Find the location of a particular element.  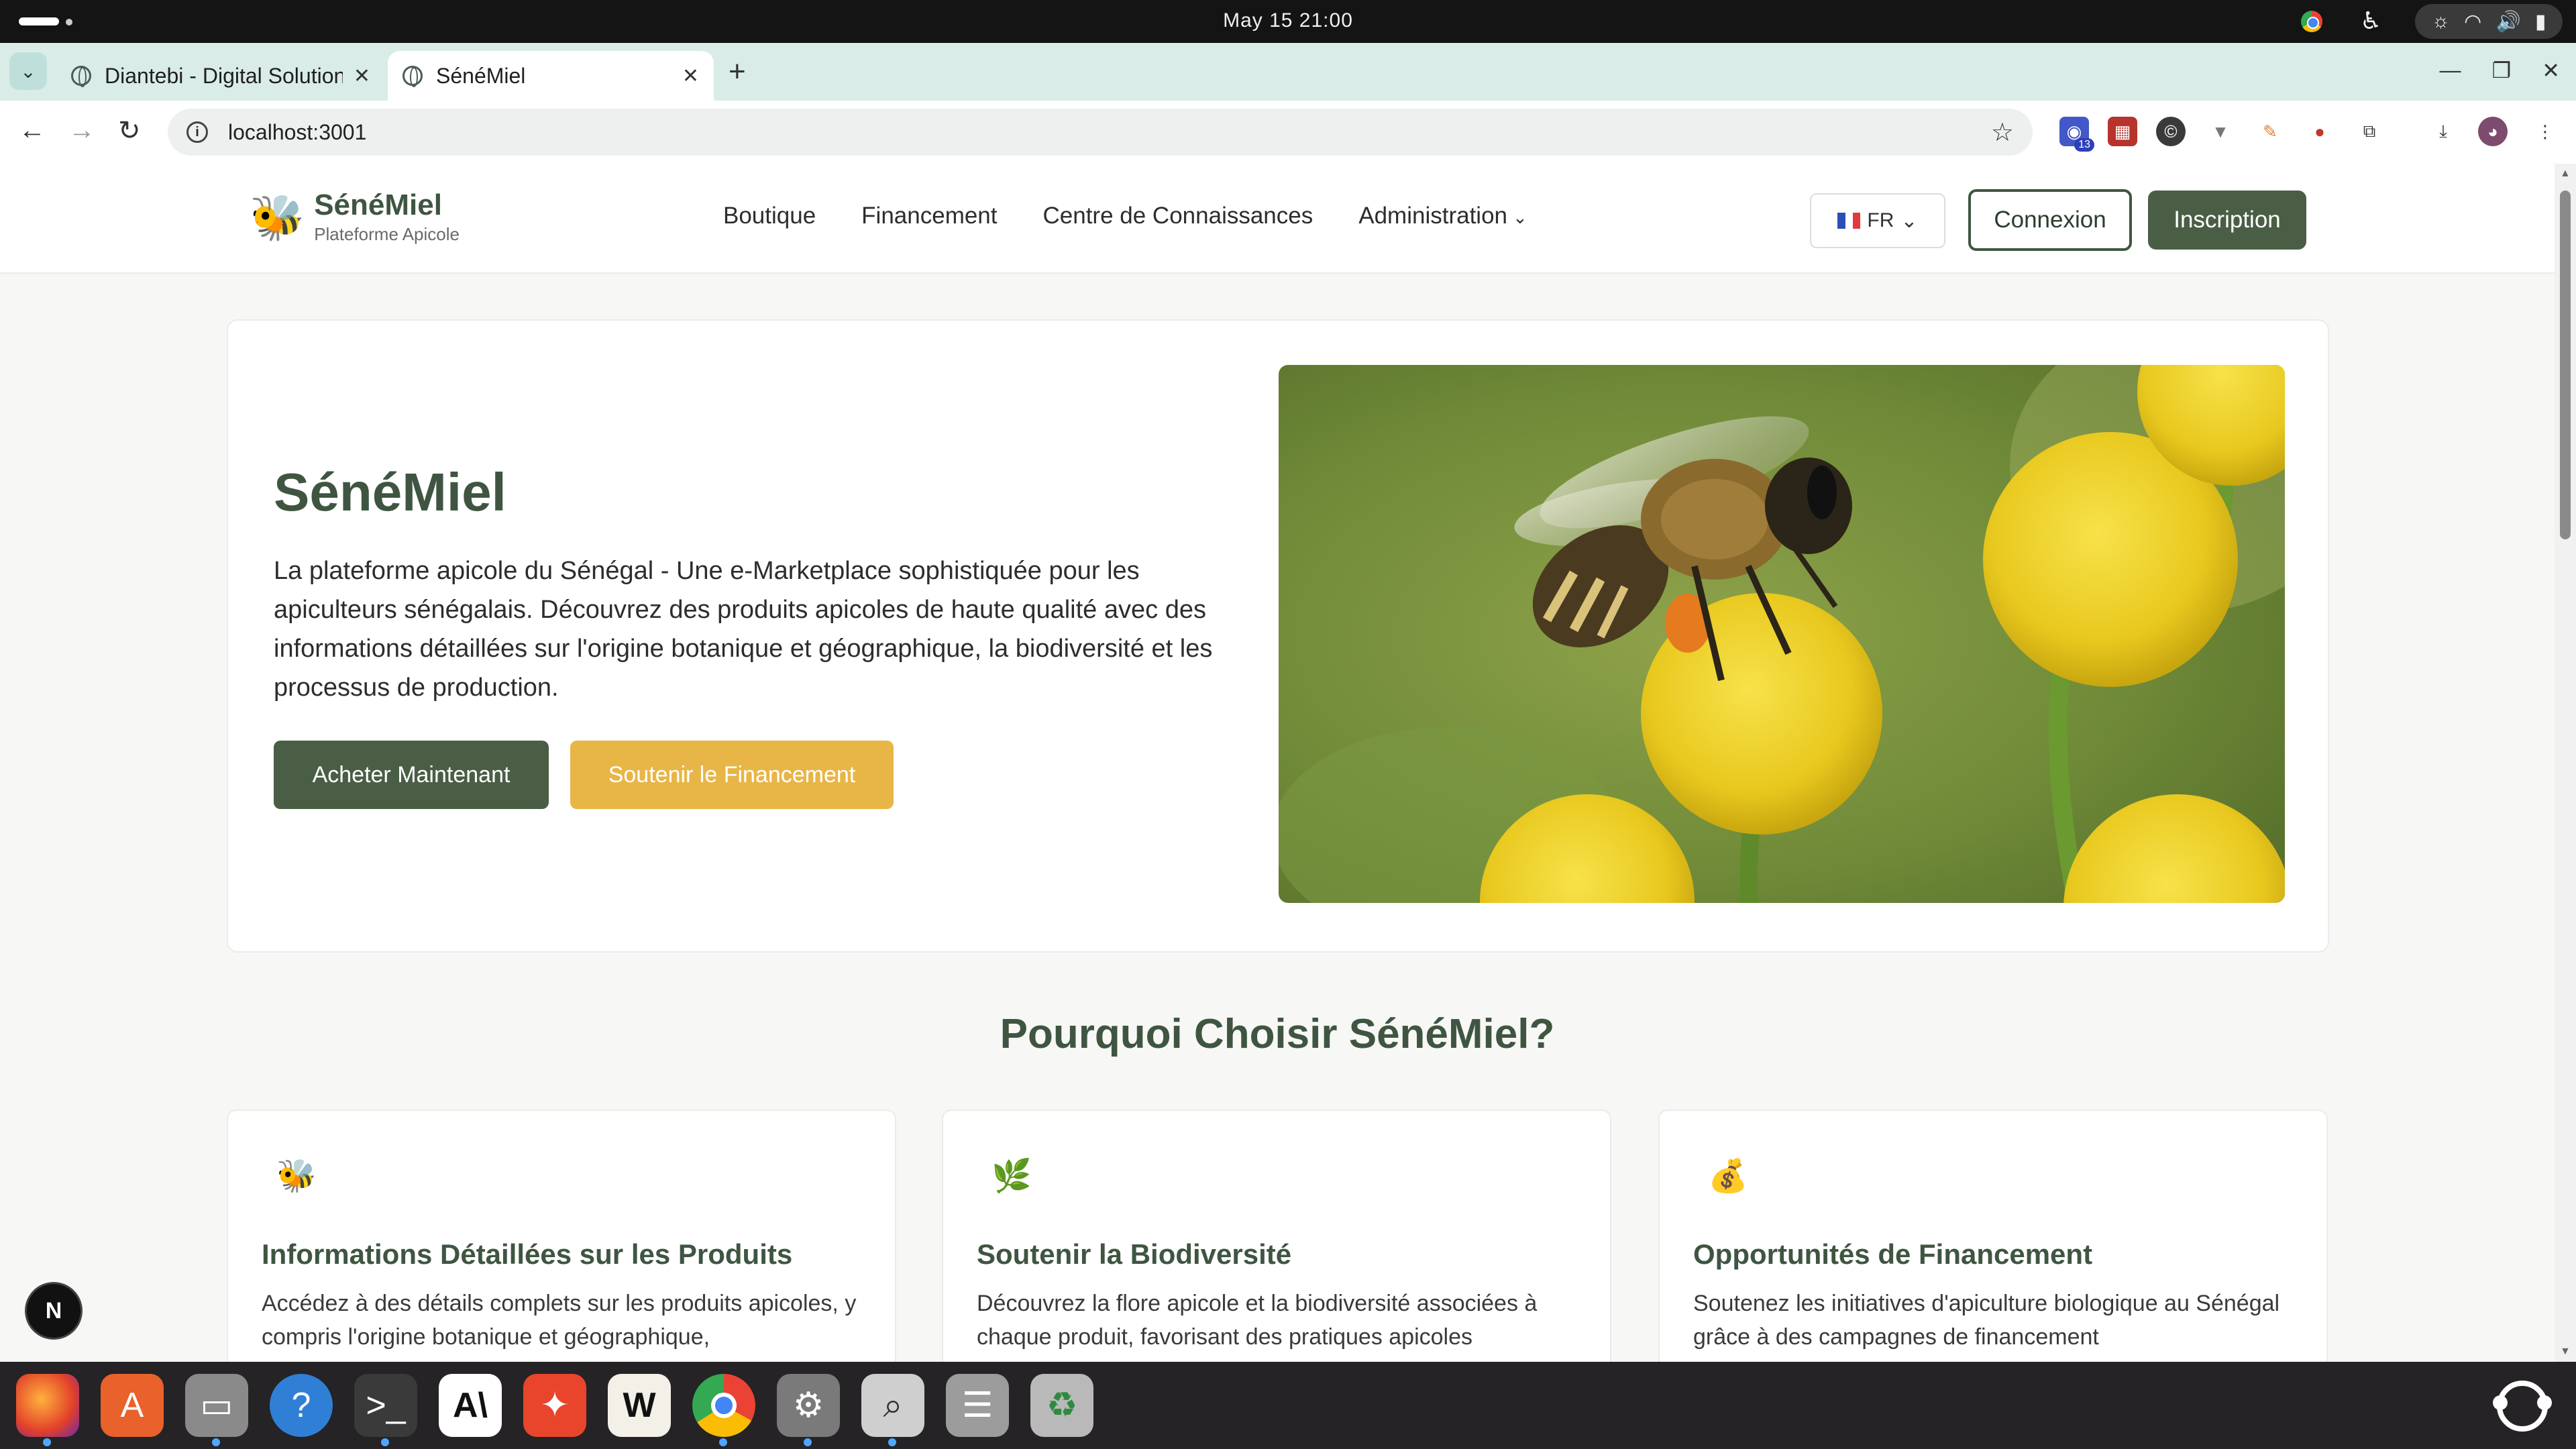

menu-kebab-icon: ⋮ is located at coordinates (2545, 131).